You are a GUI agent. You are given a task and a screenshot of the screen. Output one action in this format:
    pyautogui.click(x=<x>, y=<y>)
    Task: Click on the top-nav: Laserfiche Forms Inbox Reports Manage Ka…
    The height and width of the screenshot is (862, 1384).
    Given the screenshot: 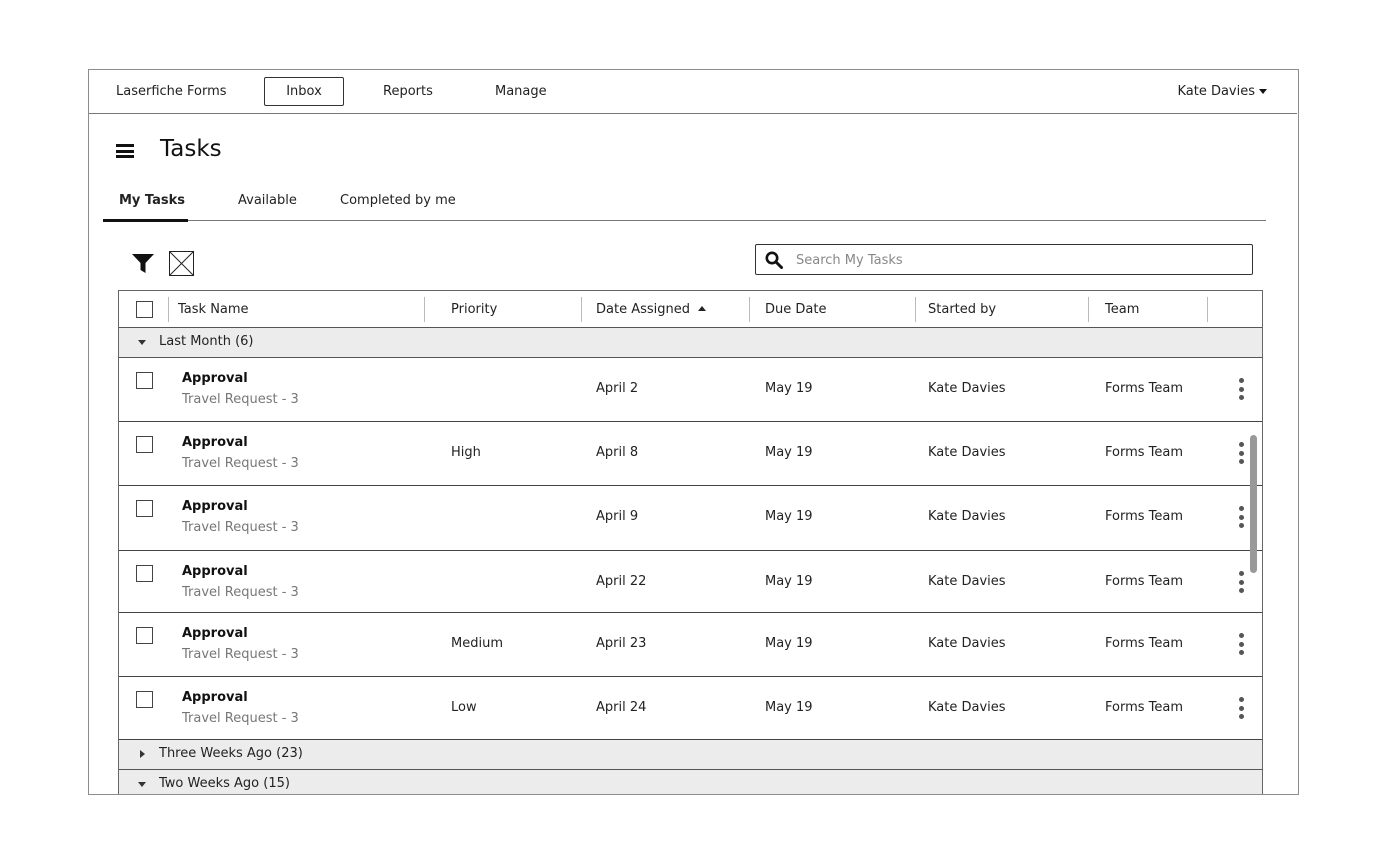 What is the action you would take?
    pyautogui.click(x=693, y=92)
    